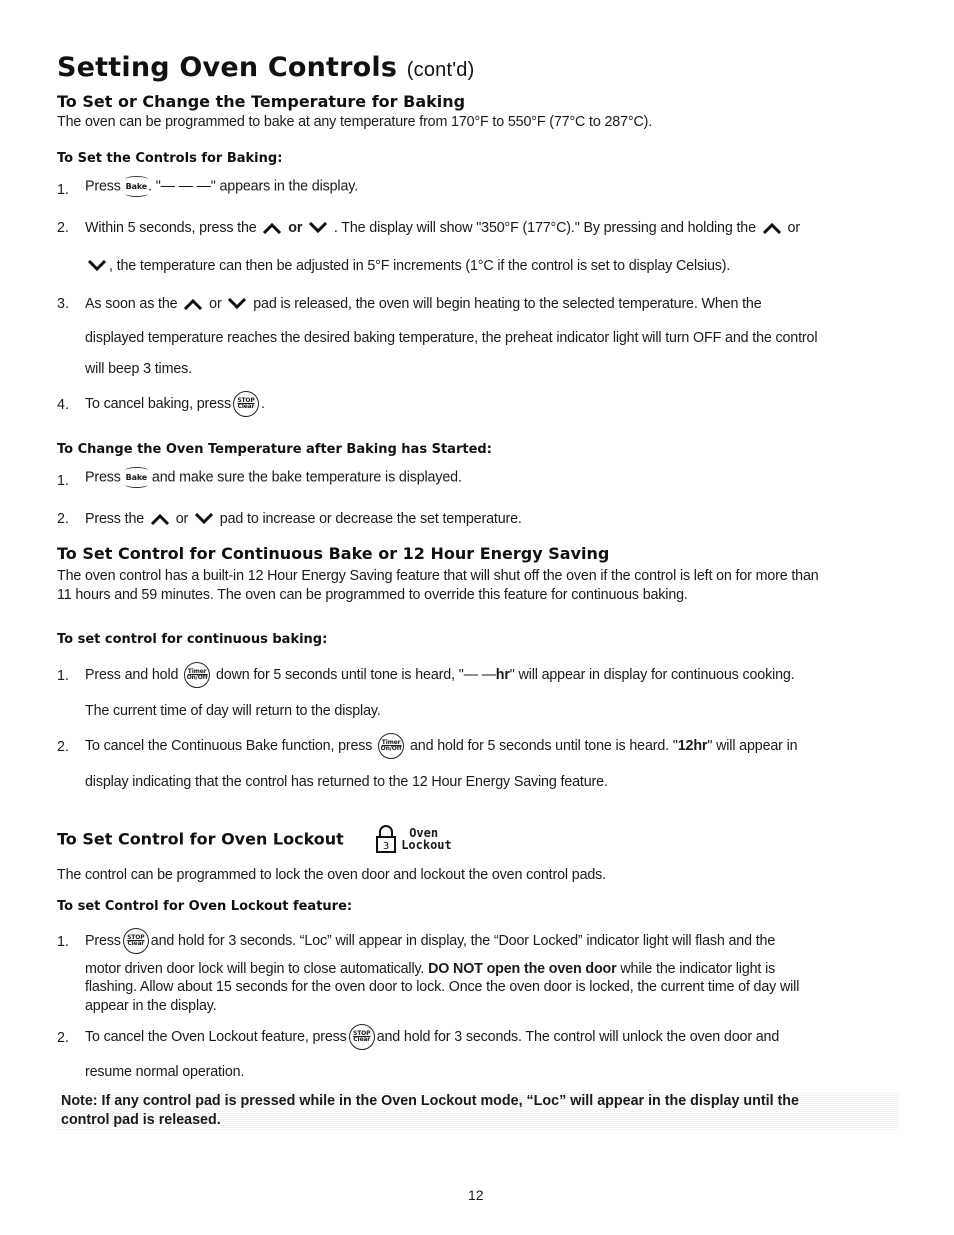 This screenshot has height=1235, width=954. I want to click on step-text: will beep 3 times., so click(138, 369).